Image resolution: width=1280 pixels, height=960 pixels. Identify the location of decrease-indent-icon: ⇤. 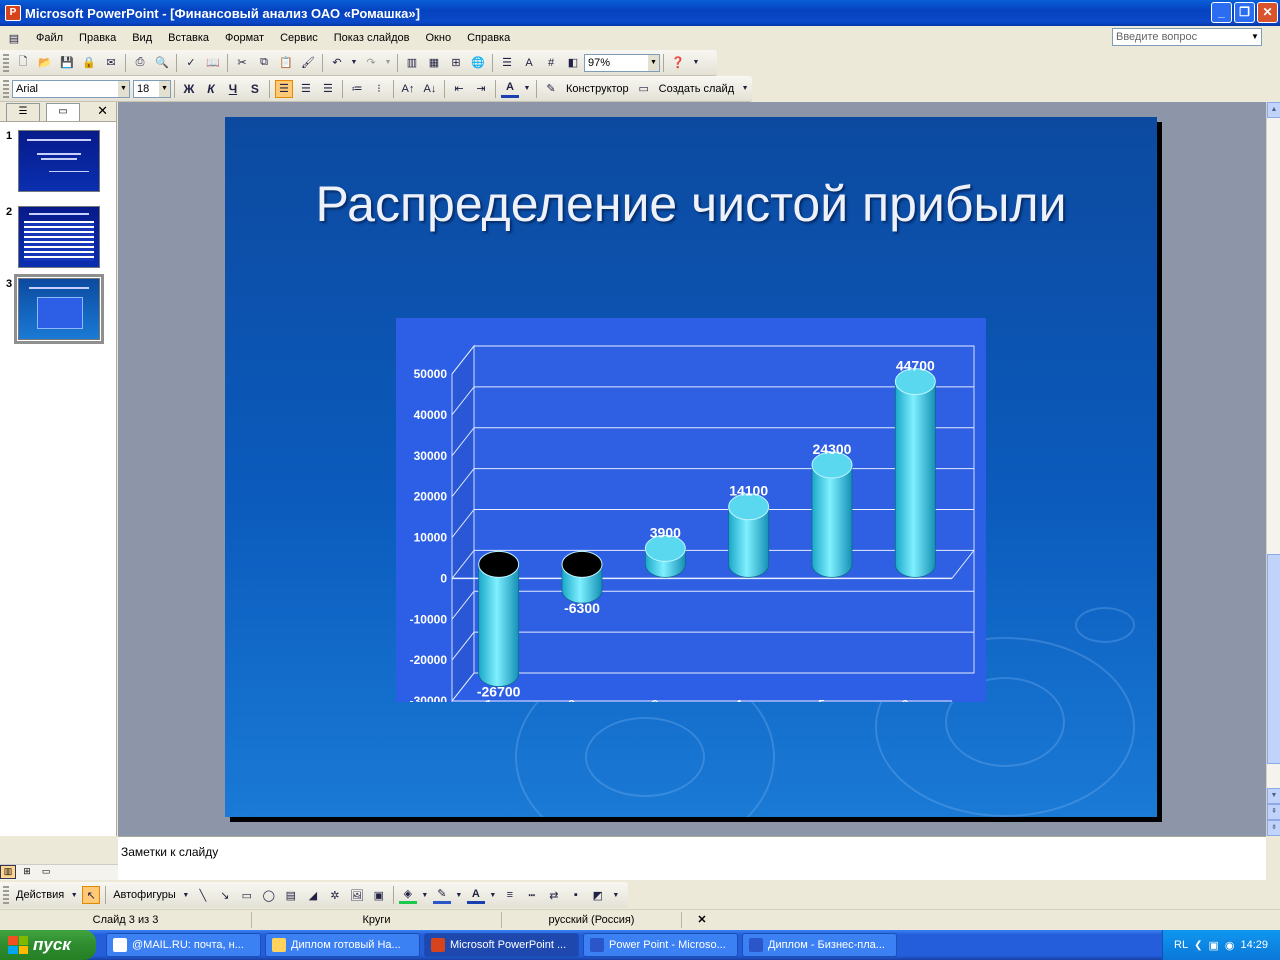
(459, 89).